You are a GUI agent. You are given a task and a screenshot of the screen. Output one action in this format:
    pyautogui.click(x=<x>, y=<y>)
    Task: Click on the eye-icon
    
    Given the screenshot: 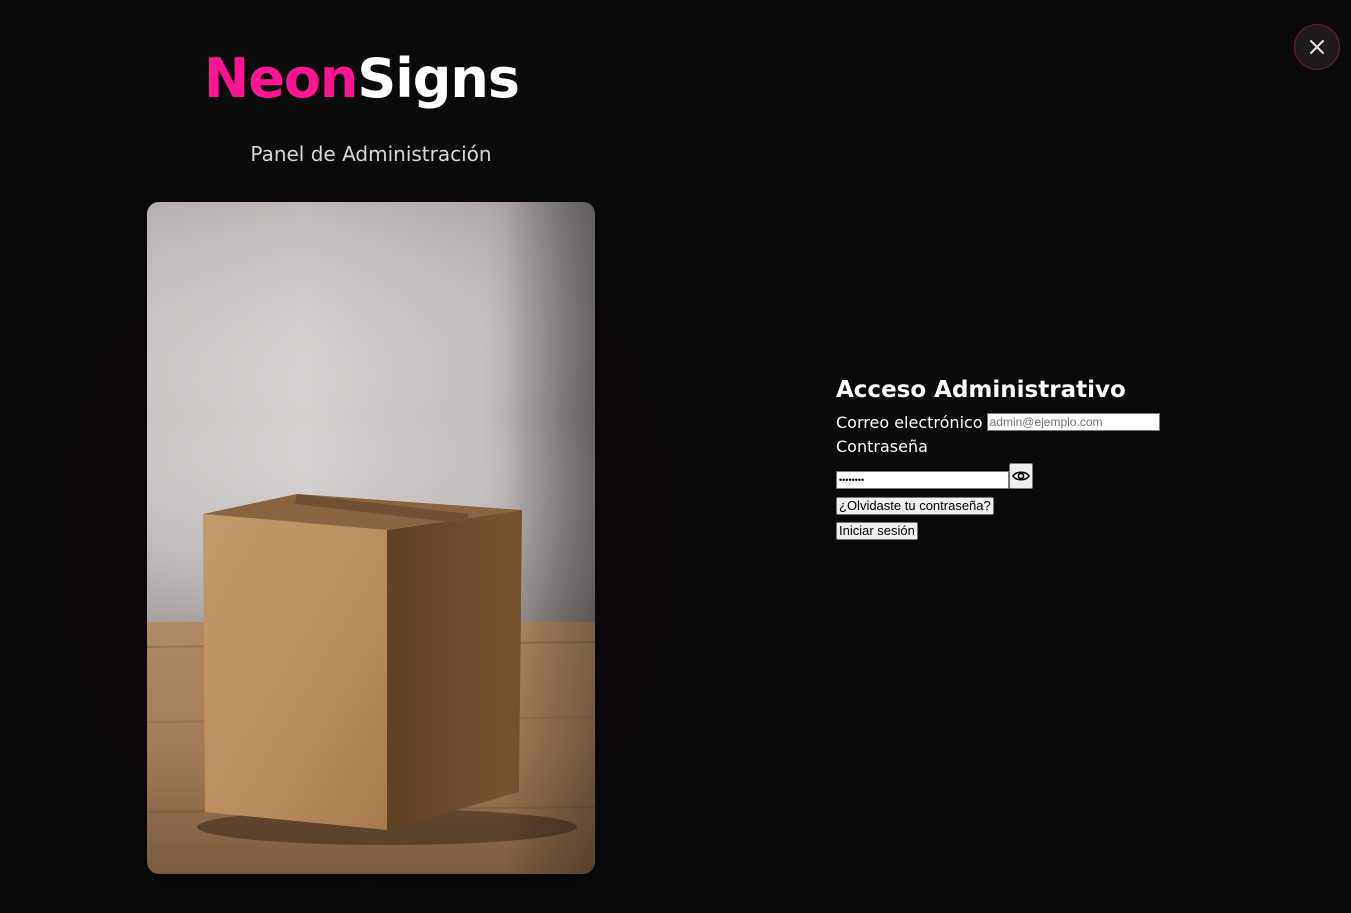 What is the action you would take?
    pyautogui.click(x=1021, y=476)
    